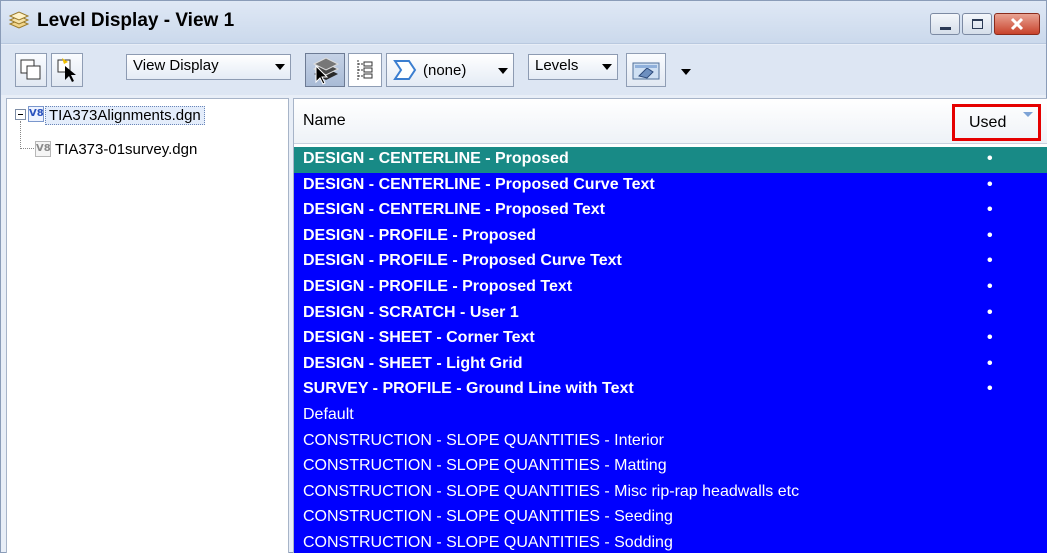 Image resolution: width=1047 pixels, height=553 pixels. I want to click on table-row: DESIGN - SHEET - Corner Text •, so click(670, 339).